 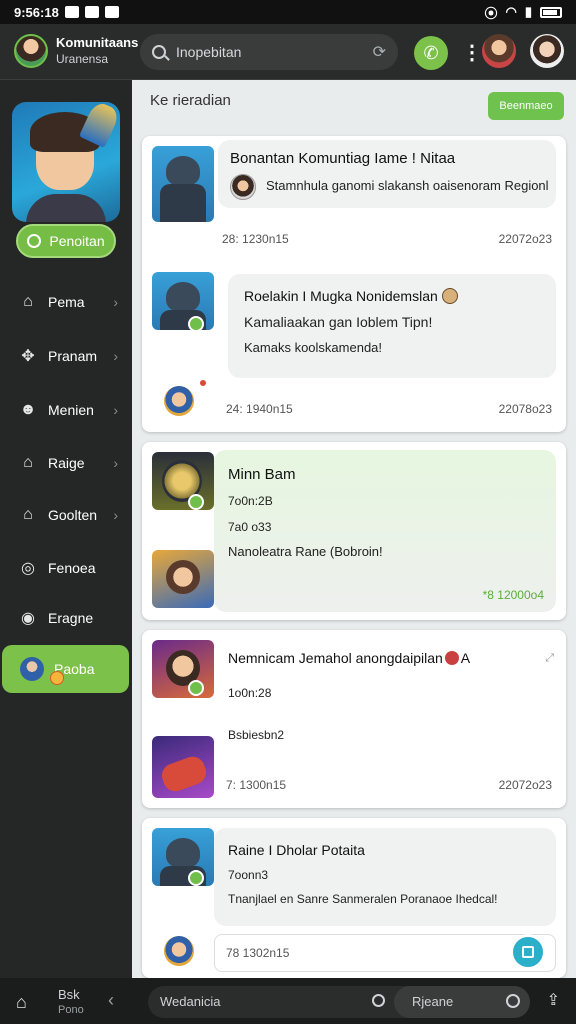 I want to click on sidebar-item-fenoea: ◎ Fenoea, so click(x=66, y=568).